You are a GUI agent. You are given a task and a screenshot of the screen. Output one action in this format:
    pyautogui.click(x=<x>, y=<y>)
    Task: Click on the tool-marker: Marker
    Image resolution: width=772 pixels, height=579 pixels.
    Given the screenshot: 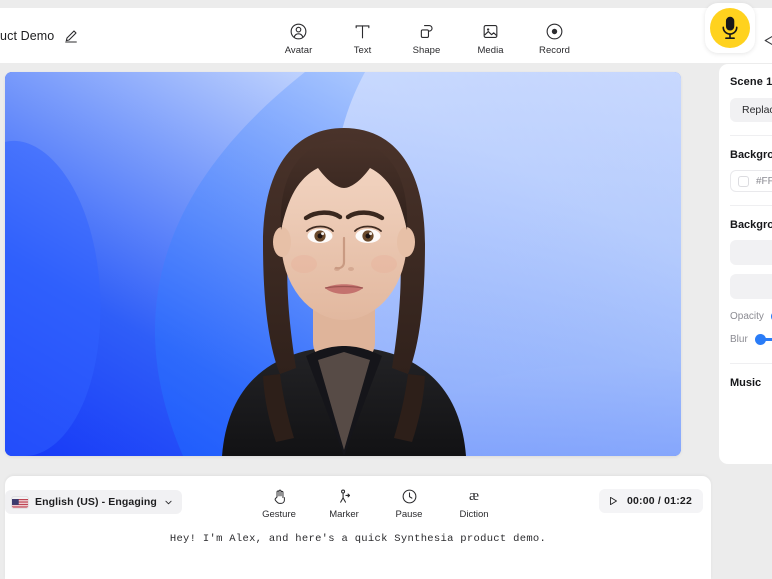 What is the action you would take?
    pyautogui.click(x=344, y=504)
    